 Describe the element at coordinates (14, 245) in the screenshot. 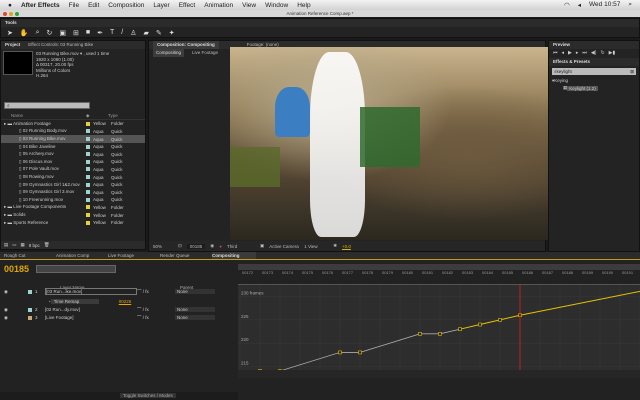

I see `new-folder-icon: ▭` at that location.